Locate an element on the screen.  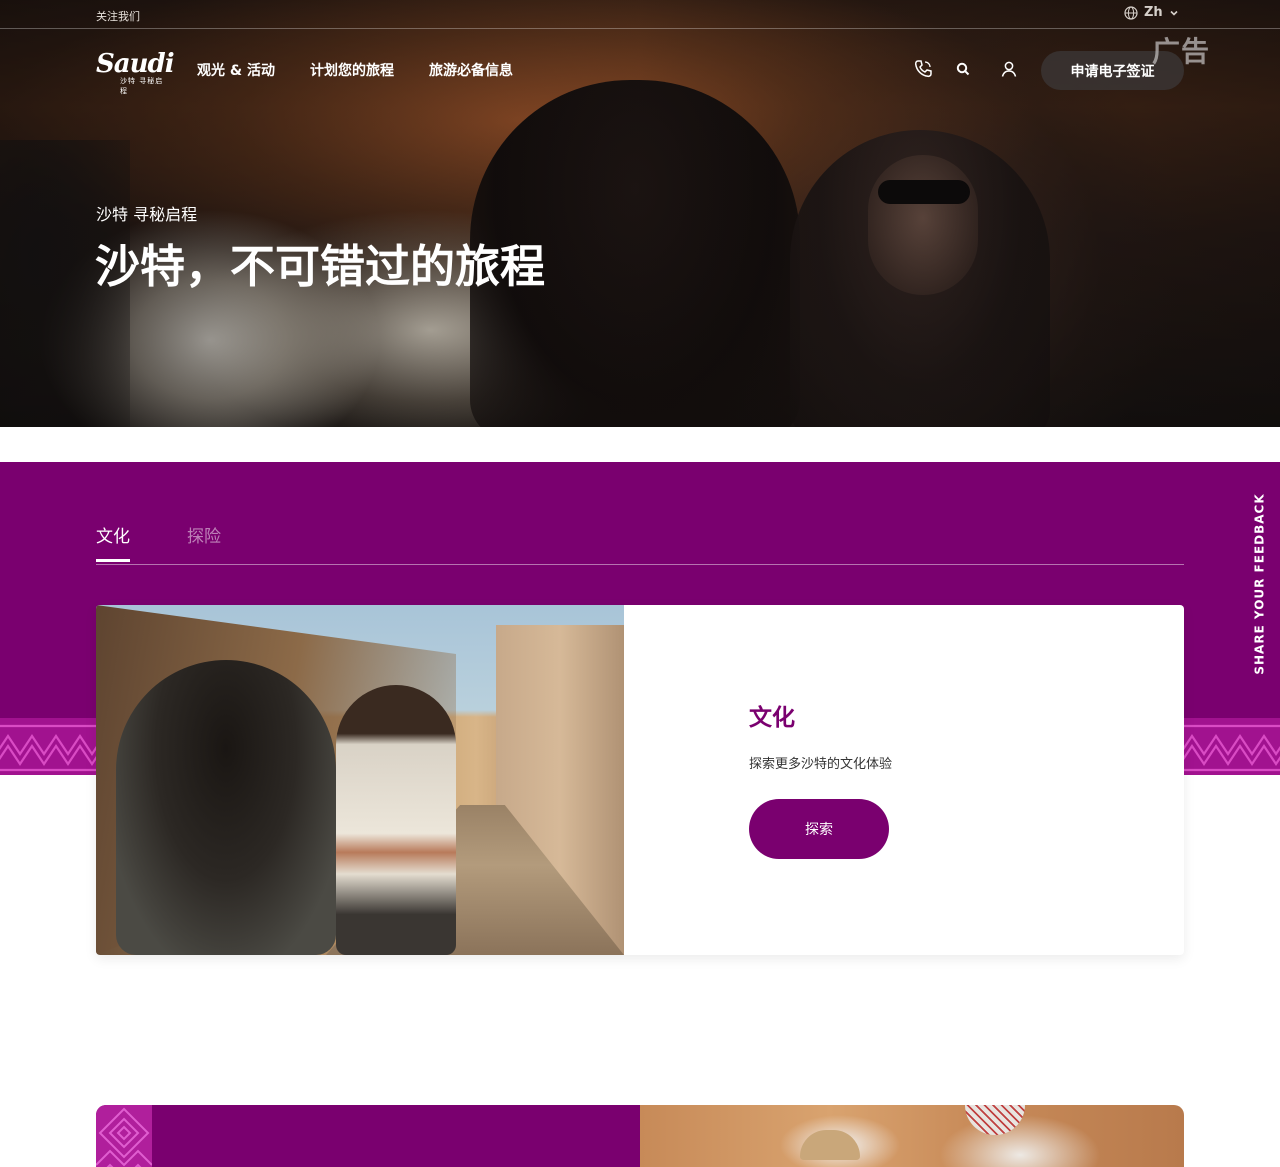
saudi-logo: Saudi 沙特 寻秘启程 is located at coordinates (135, 72).